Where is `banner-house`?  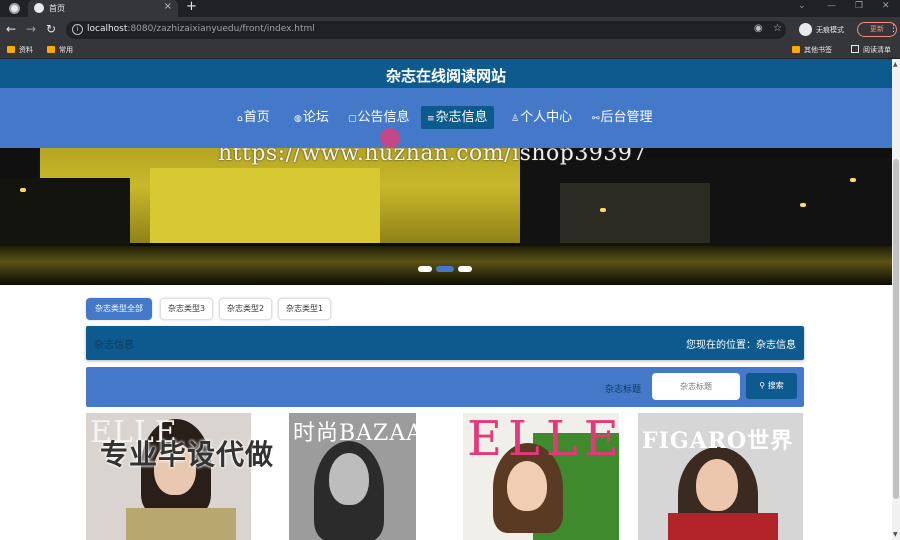
banner-house is located at coordinates (635, 213).